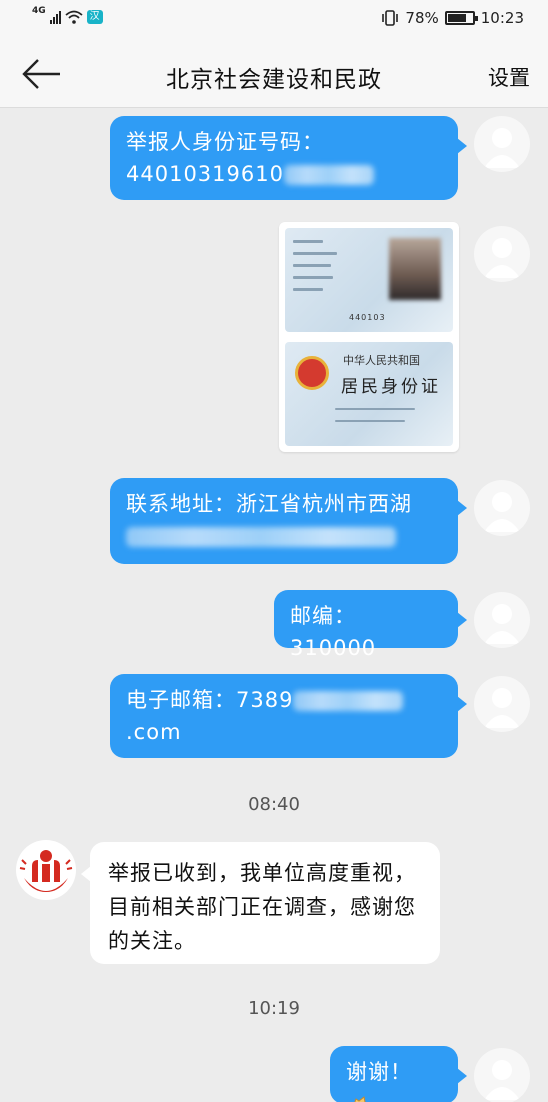 The height and width of the screenshot is (1102, 548). Describe the element at coordinates (265, 700) in the screenshot. I see `email-visible: 7389` at that location.